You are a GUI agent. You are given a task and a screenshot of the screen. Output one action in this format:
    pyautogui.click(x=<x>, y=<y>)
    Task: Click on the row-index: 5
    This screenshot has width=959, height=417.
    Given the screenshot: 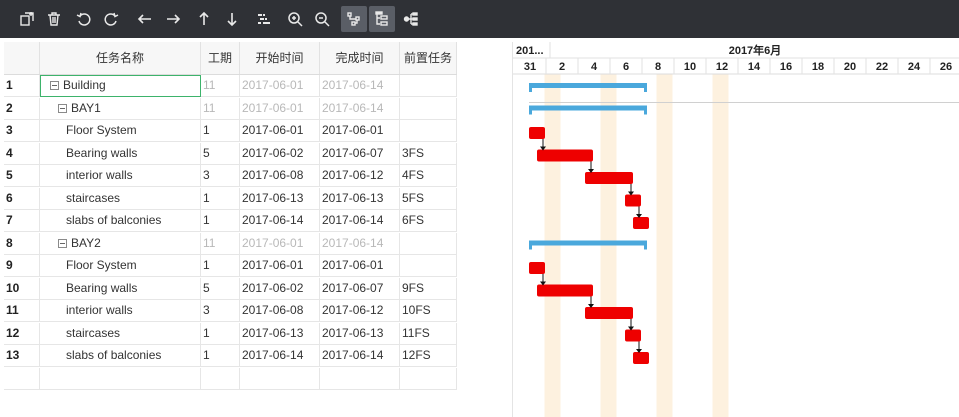 What is the action you would take?
    pyautogui.click(x=22, y=176)
    